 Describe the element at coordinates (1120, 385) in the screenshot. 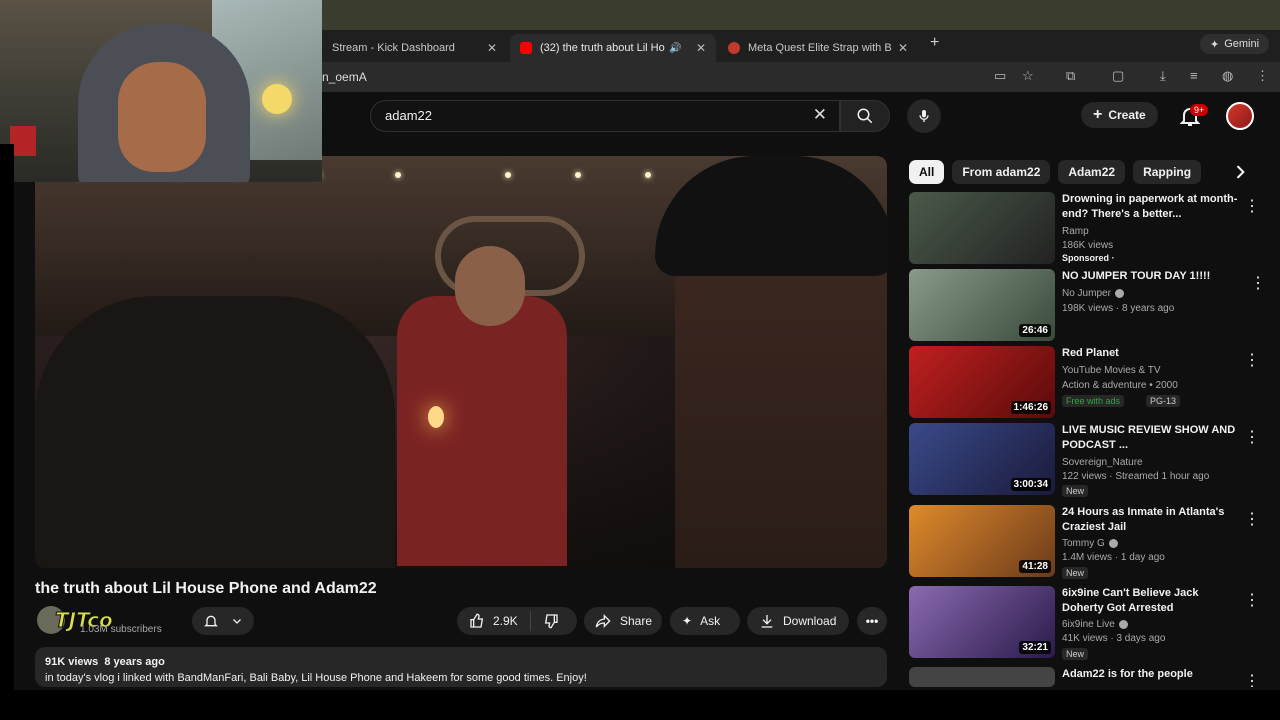

I see `rec-meta: Action & adventure • 2000` at that location.